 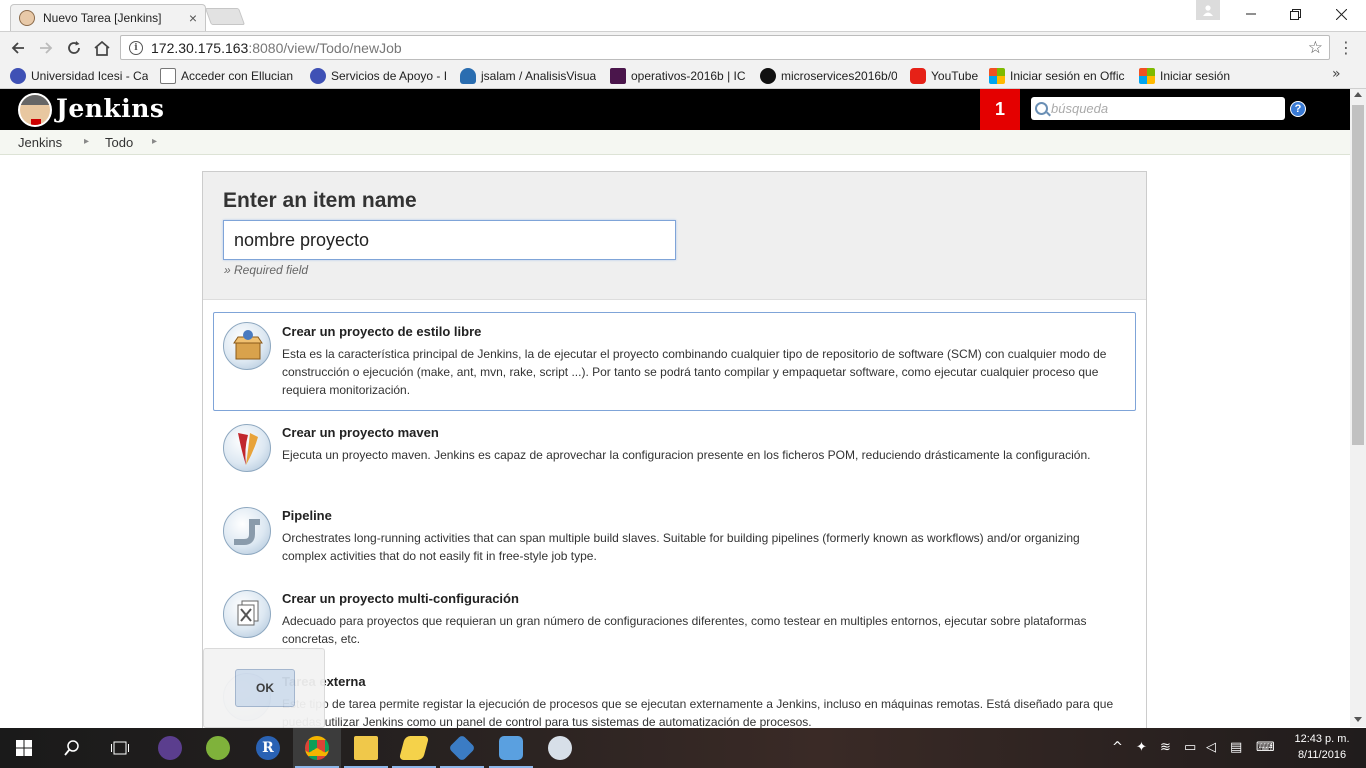 What do you see at coordinates (40, 142) in the screenshot?
I see `breadcrumb-jenkins: Jenkins` at bounding box center [40, 142].